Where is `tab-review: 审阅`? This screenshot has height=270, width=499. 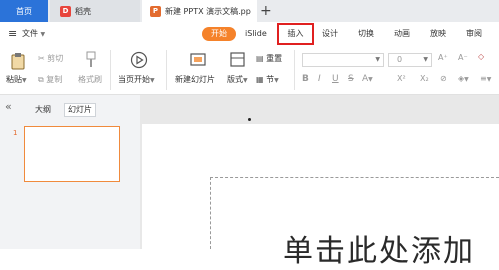 tab-review: 审阅 is located at coordinates (474, 34).